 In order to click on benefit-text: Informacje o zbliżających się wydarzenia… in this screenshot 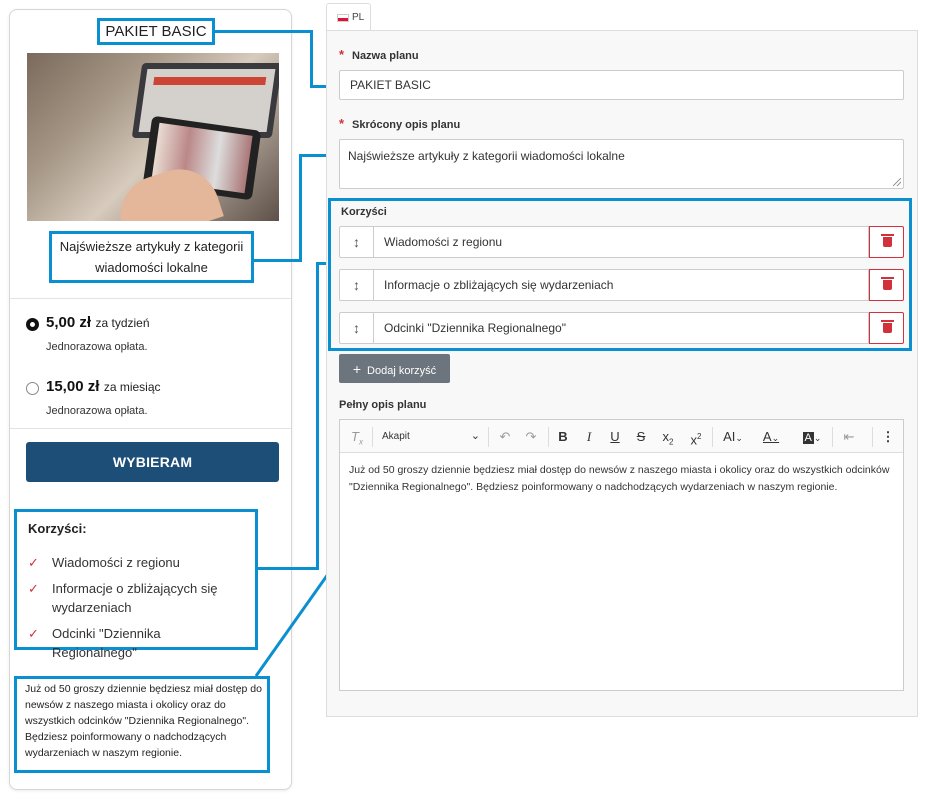, I will do `click(135, 598)`.